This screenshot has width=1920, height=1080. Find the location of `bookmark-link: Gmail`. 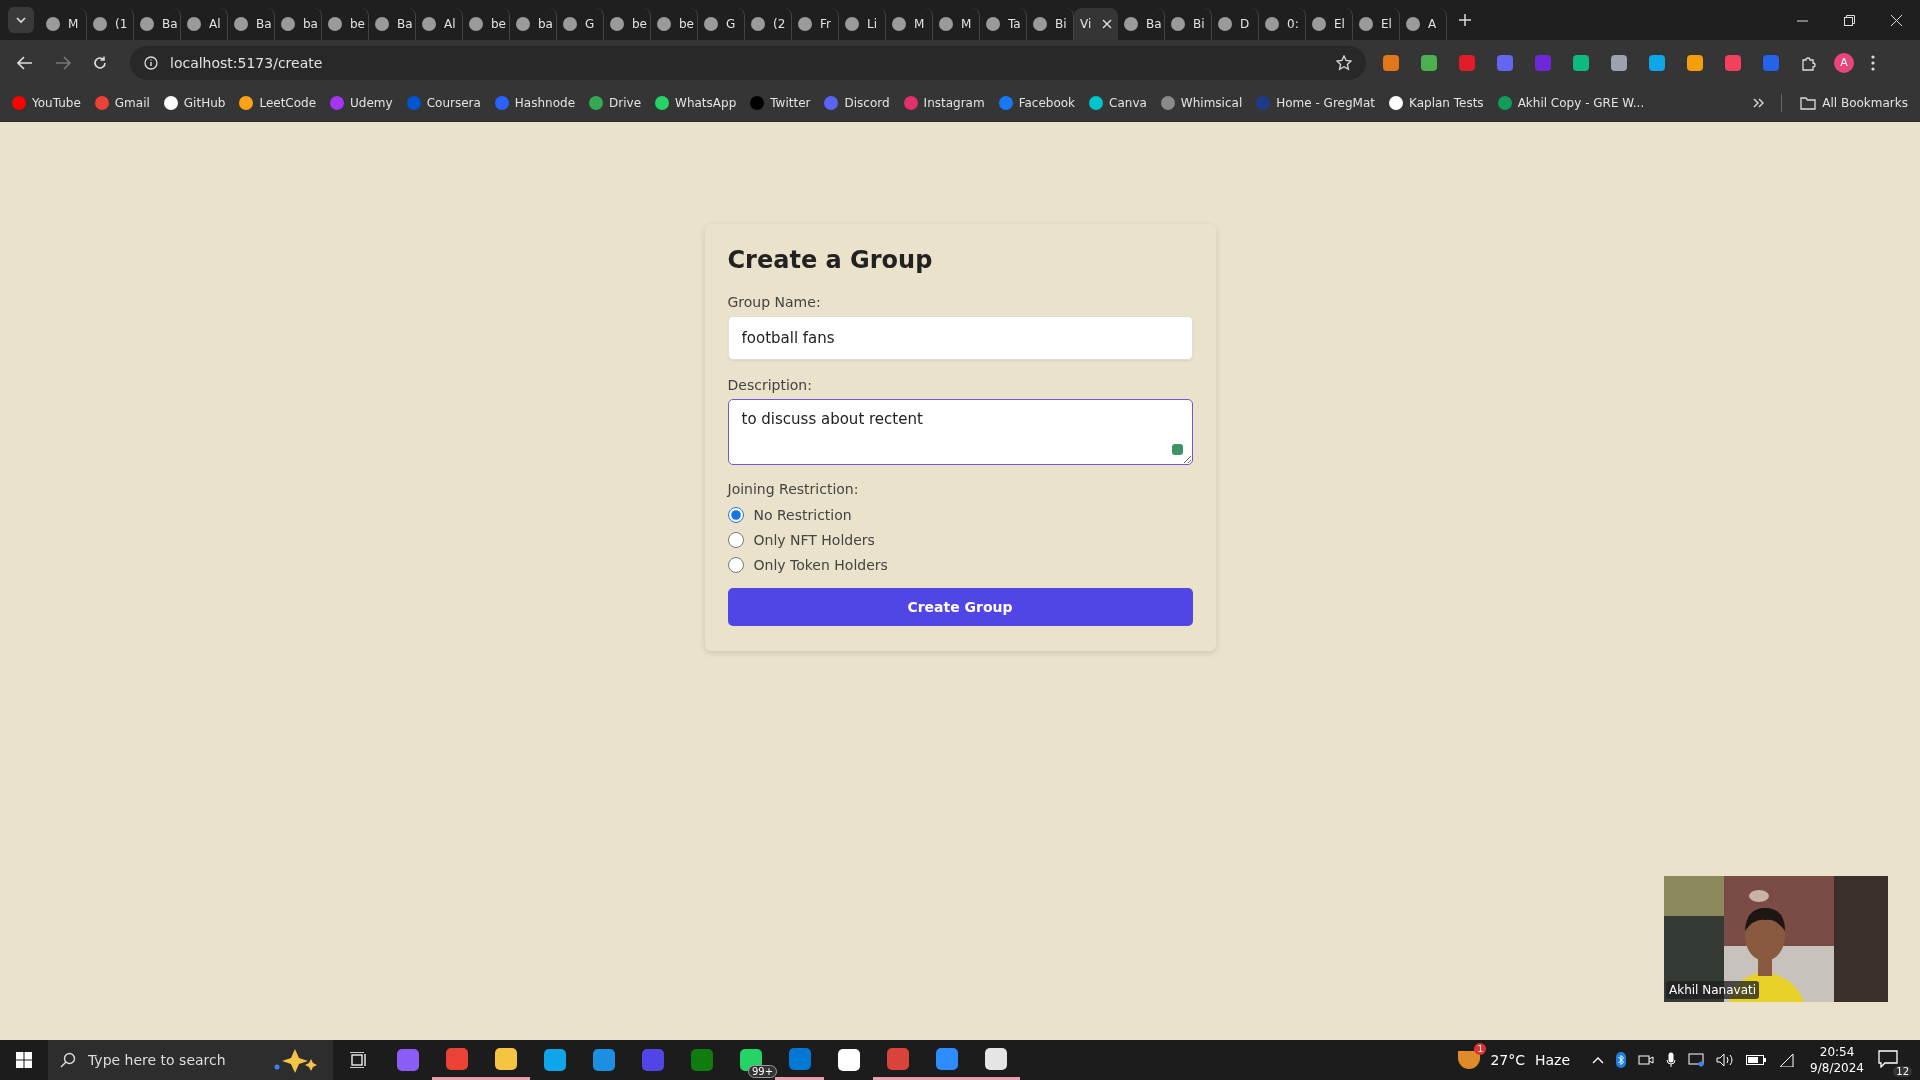

bookmark-link: Gmail is located at coordinates (122, 103).